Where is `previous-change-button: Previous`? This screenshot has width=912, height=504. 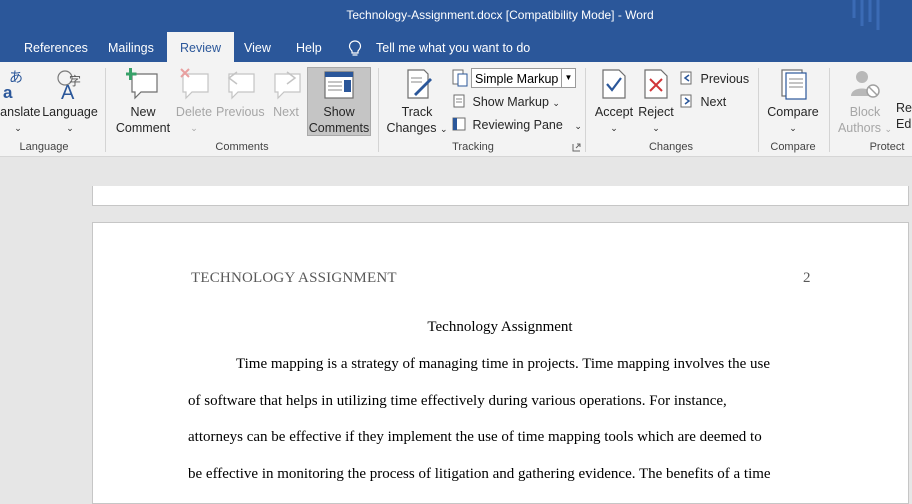
previous-change-button: Previous is located at coordinates (714, 79).